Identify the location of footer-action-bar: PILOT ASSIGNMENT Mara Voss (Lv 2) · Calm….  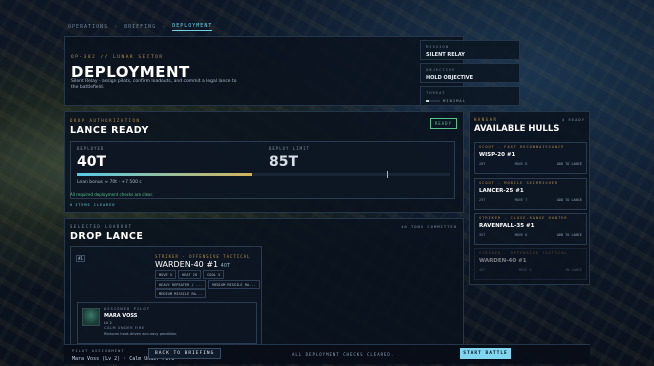
(327, 354).